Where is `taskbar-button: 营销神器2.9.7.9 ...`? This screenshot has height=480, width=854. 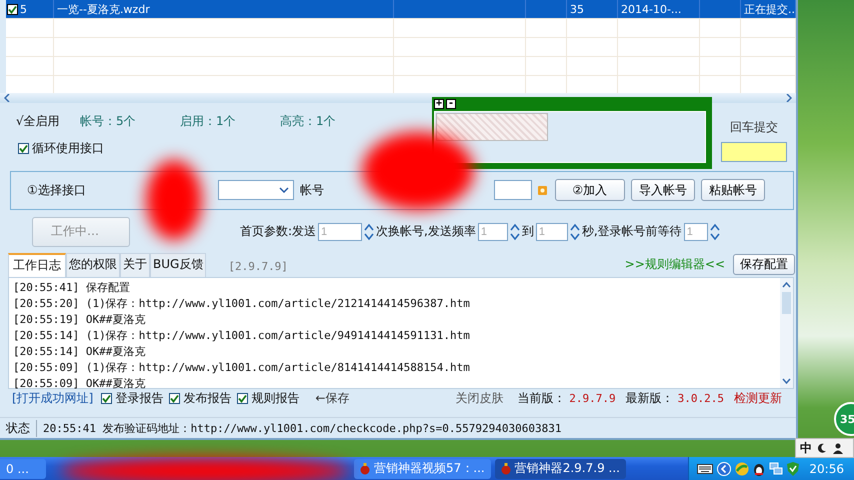
taskbar-button: 营销神器2.9.7.9 ... is located at coordinates (560, 468).